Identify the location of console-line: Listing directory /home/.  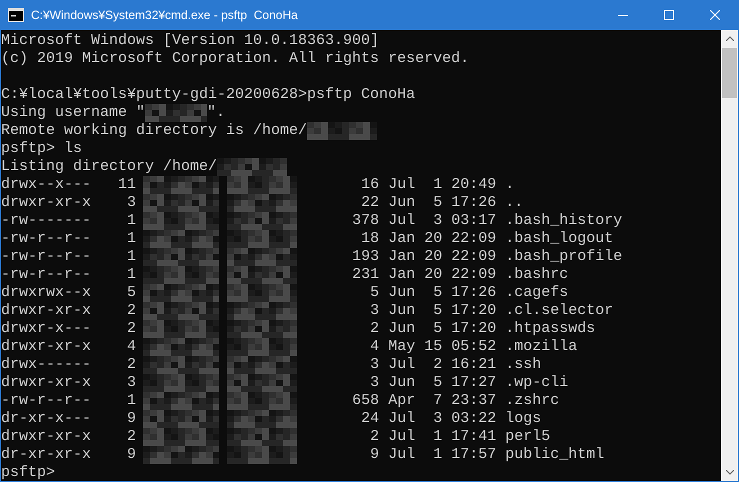
(109, 167).